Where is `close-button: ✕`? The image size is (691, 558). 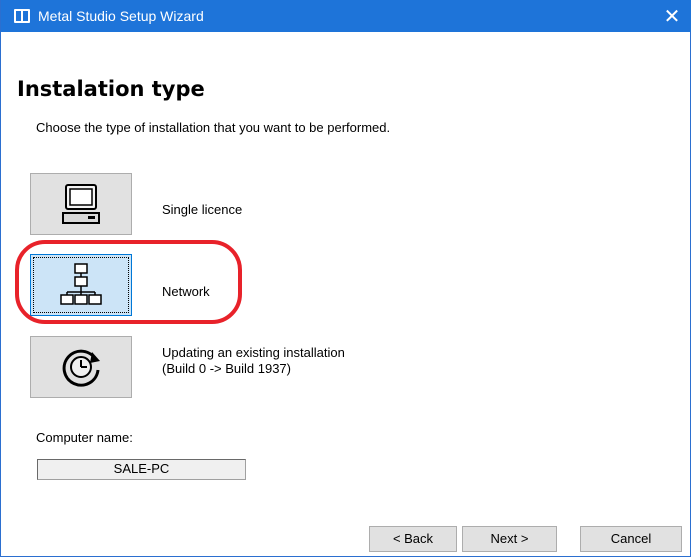 close-button: ✕ is located at coordinates (671, 16).